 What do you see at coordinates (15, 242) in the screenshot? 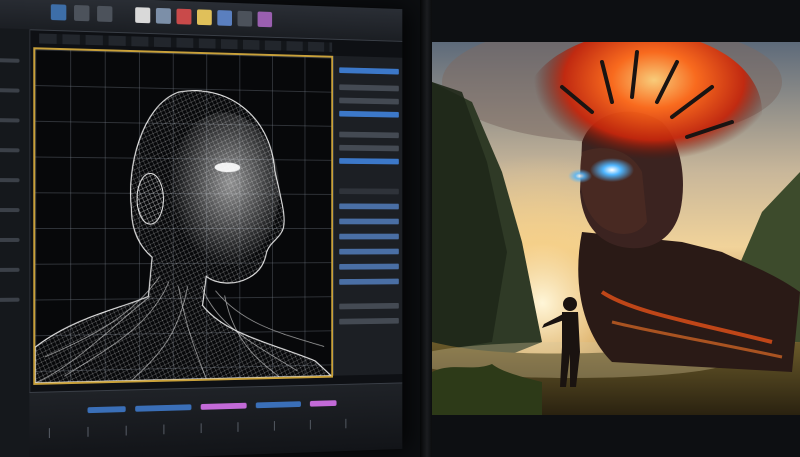
I see `left-tool-strip` at bounding box center [15, 242].